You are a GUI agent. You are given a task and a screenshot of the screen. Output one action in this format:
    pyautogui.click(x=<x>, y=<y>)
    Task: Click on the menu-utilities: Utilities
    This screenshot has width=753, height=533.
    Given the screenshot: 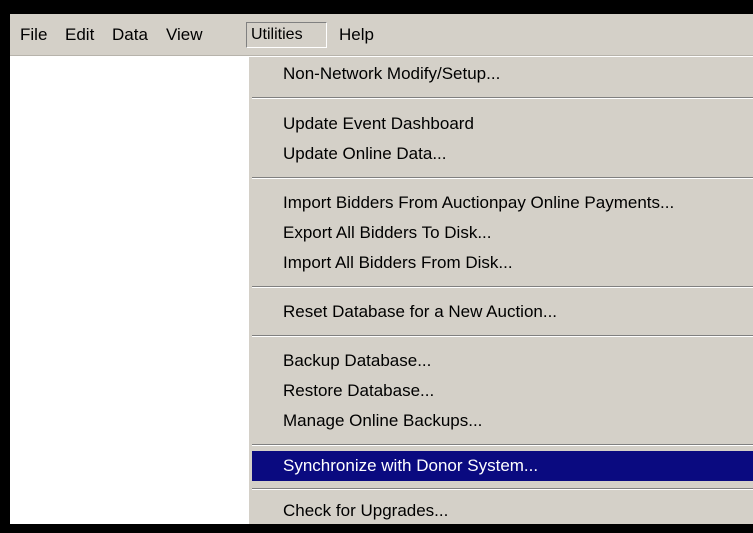 What is the action you would take?
    pyautogui.click(x=286, y=35)
    